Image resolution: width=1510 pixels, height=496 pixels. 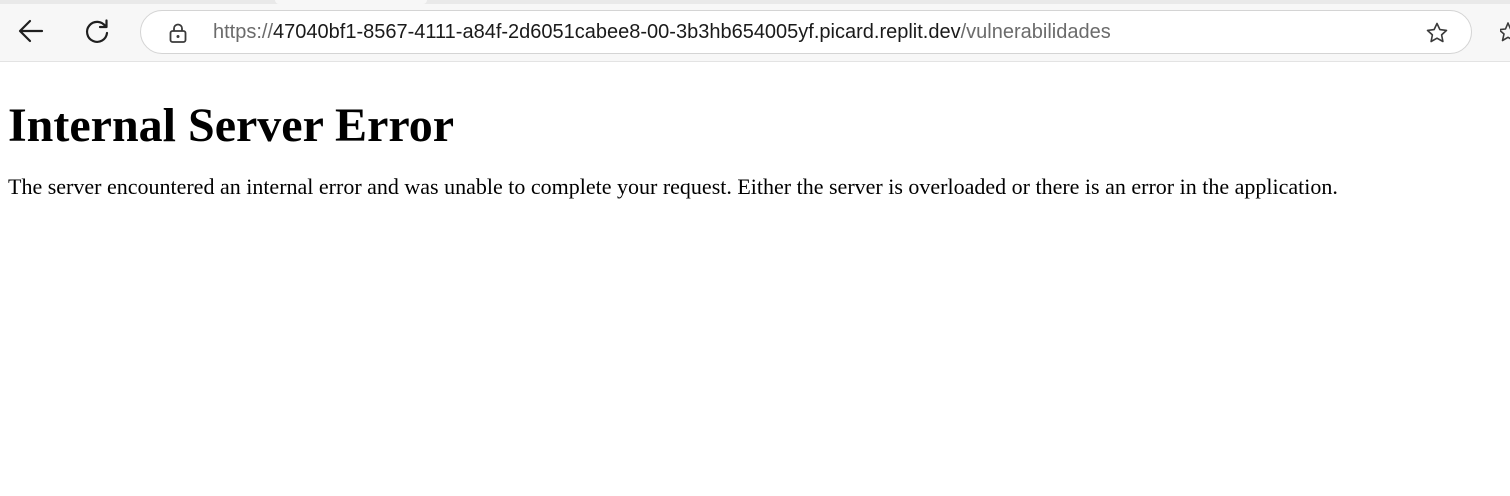 What do you see at coordinates (178, 33) in the screenshot?
I see `lock-icon` at bounding box center [178, 33].